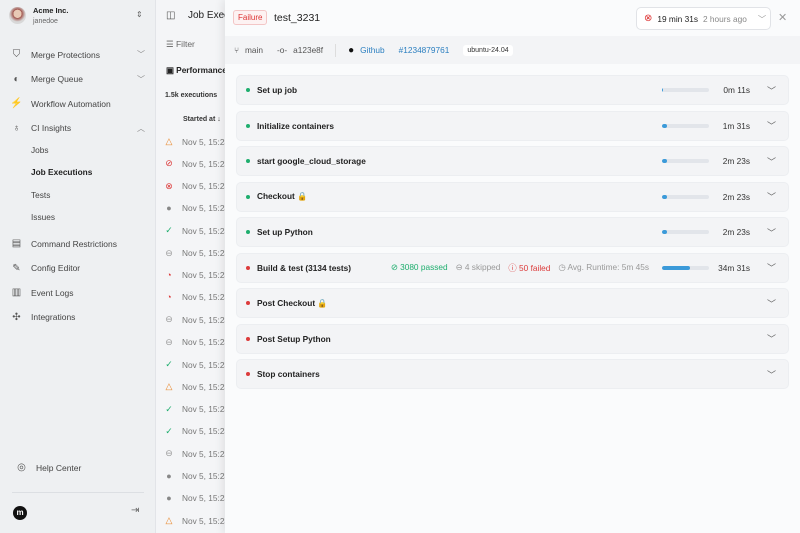  What do you see at coordinates (169, 497) in the screenshot?
I see `status-pending-icon: ●` at bounding box center [169, 497].